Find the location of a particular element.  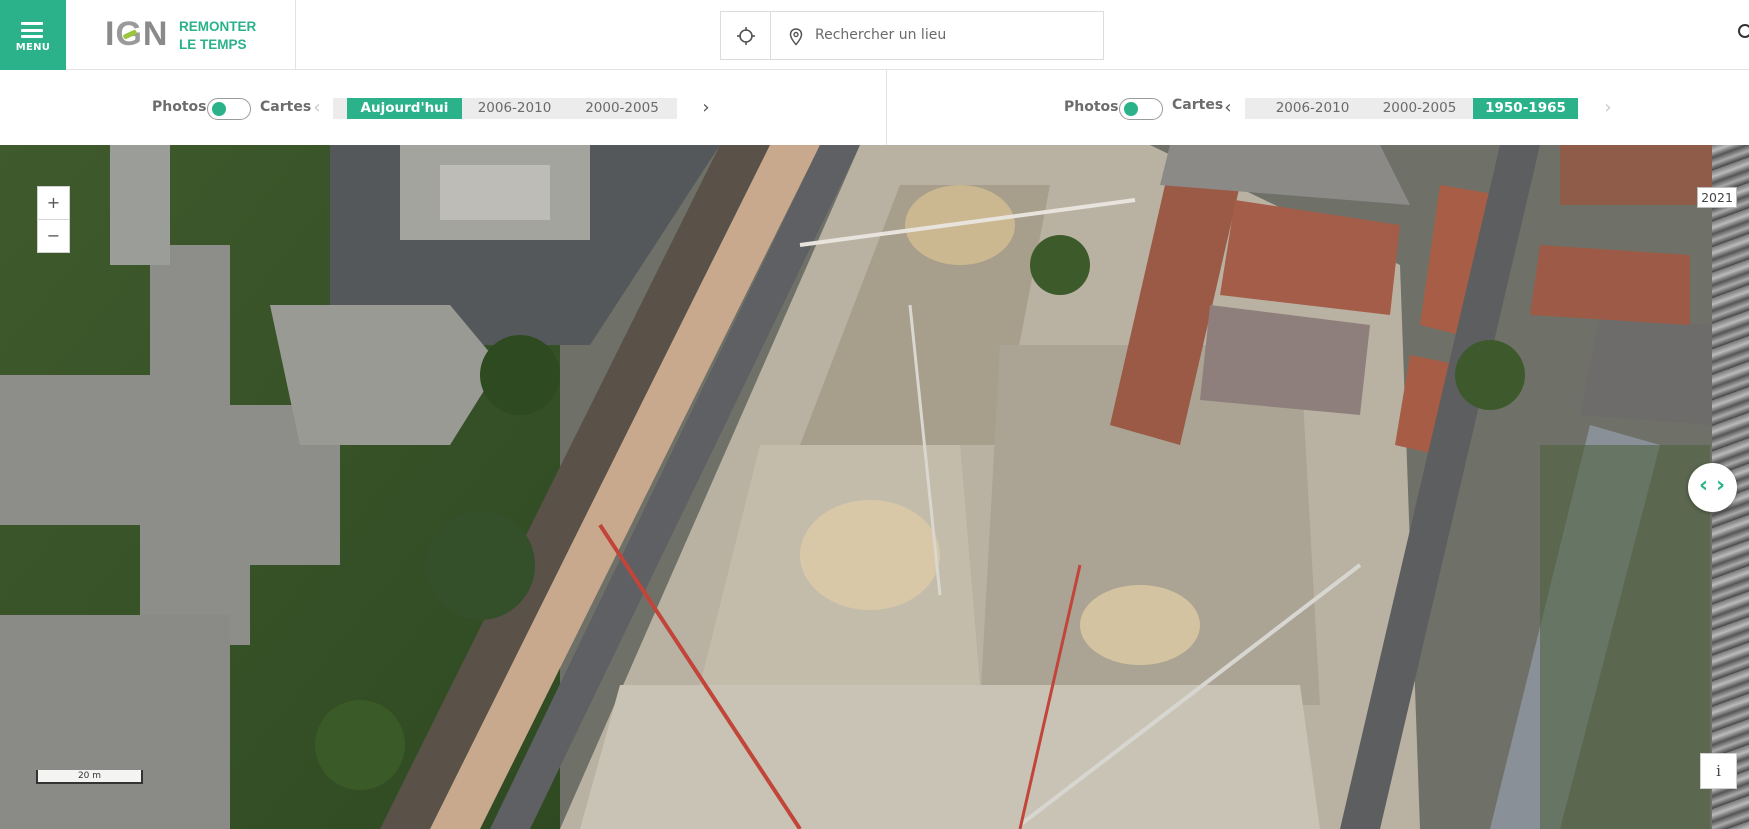

top-header: MENU IGN REMONTER LE TEMPS is located at coordinates (874, 35).